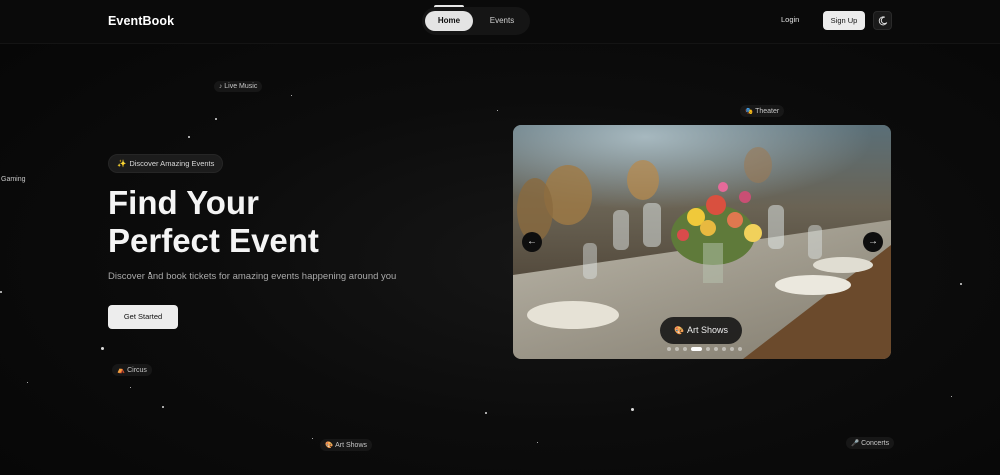 The image size is (1000, 475). I want to click on carousel-pagination, so click(704, 349).